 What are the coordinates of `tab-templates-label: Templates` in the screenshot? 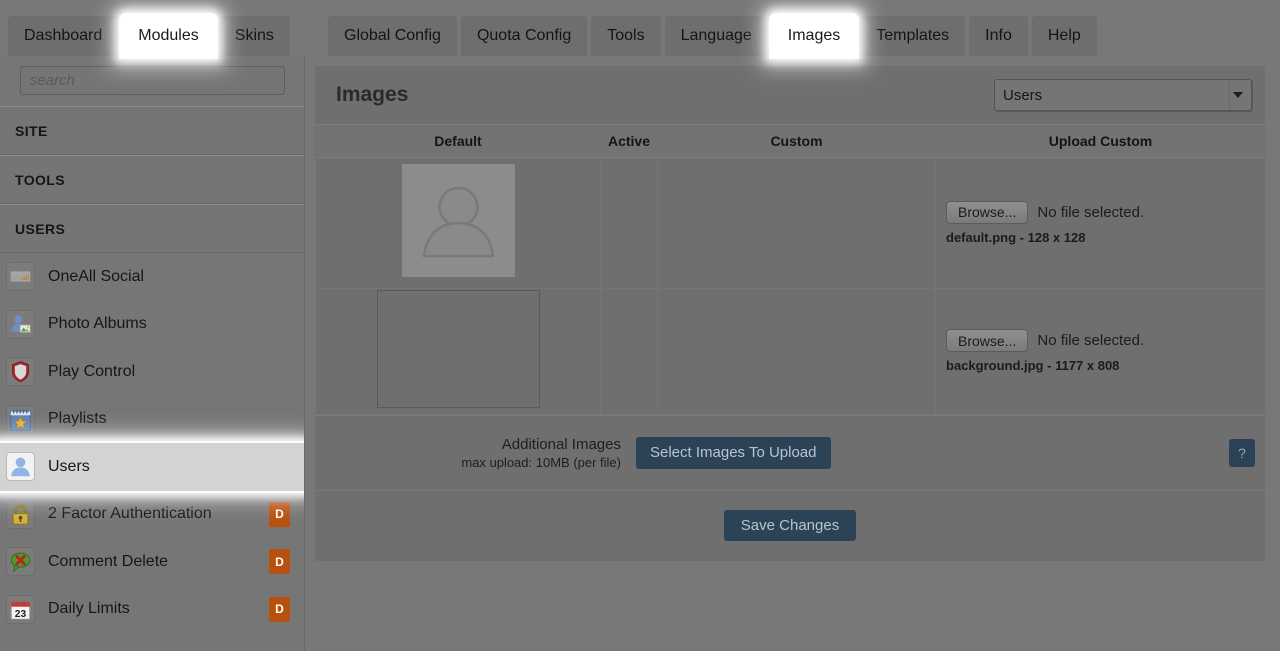 It's located at (913, 35).